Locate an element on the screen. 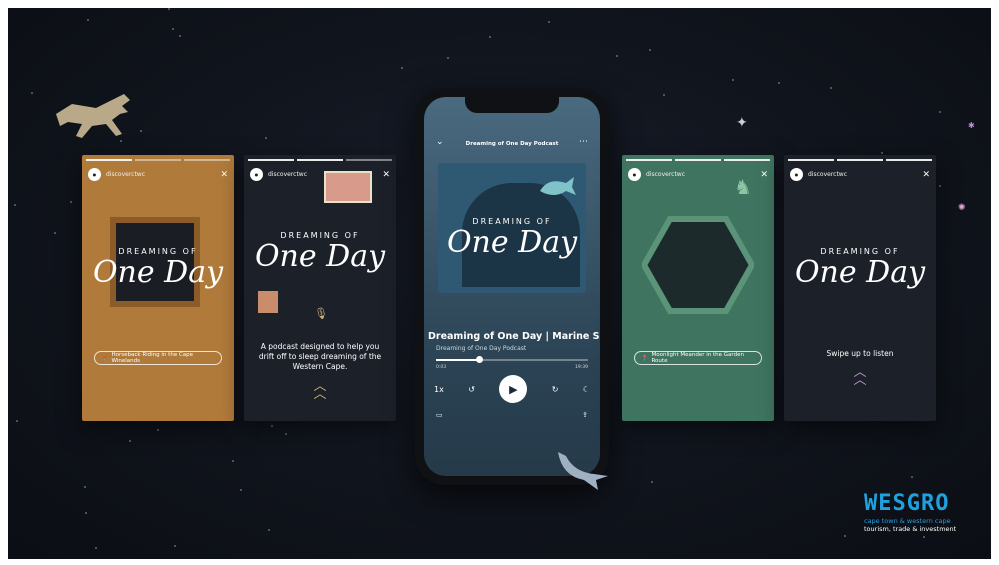 This screenshot has width=999, height=565. dolphin-icon is located at coordinates (583, 471).